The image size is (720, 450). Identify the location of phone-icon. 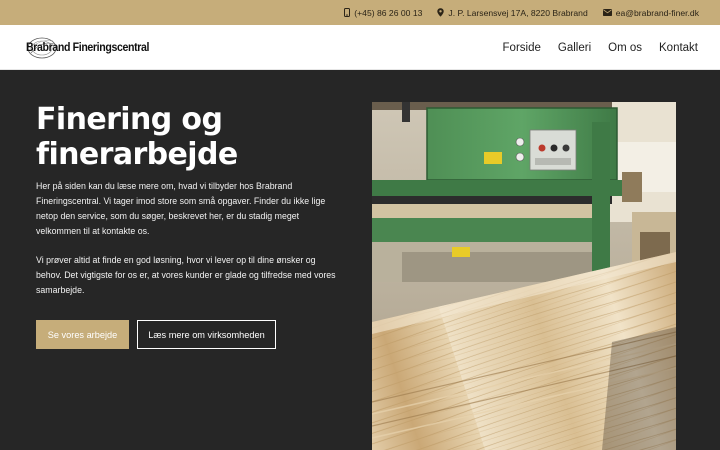
(347, 12).